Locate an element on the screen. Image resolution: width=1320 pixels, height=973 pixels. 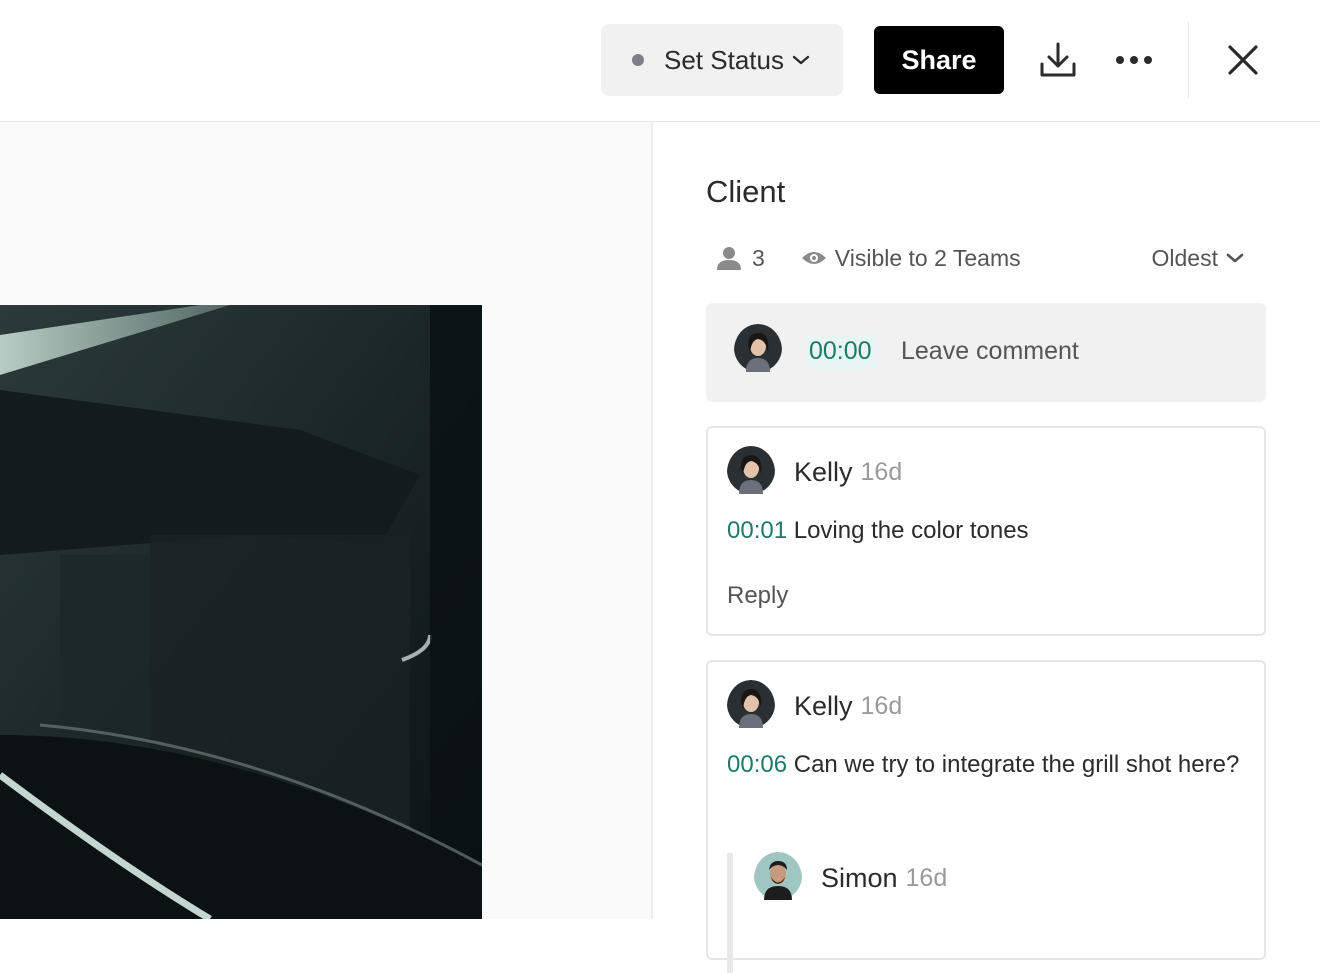
comment-input: Leave comment is located at coordinates (990, 351).